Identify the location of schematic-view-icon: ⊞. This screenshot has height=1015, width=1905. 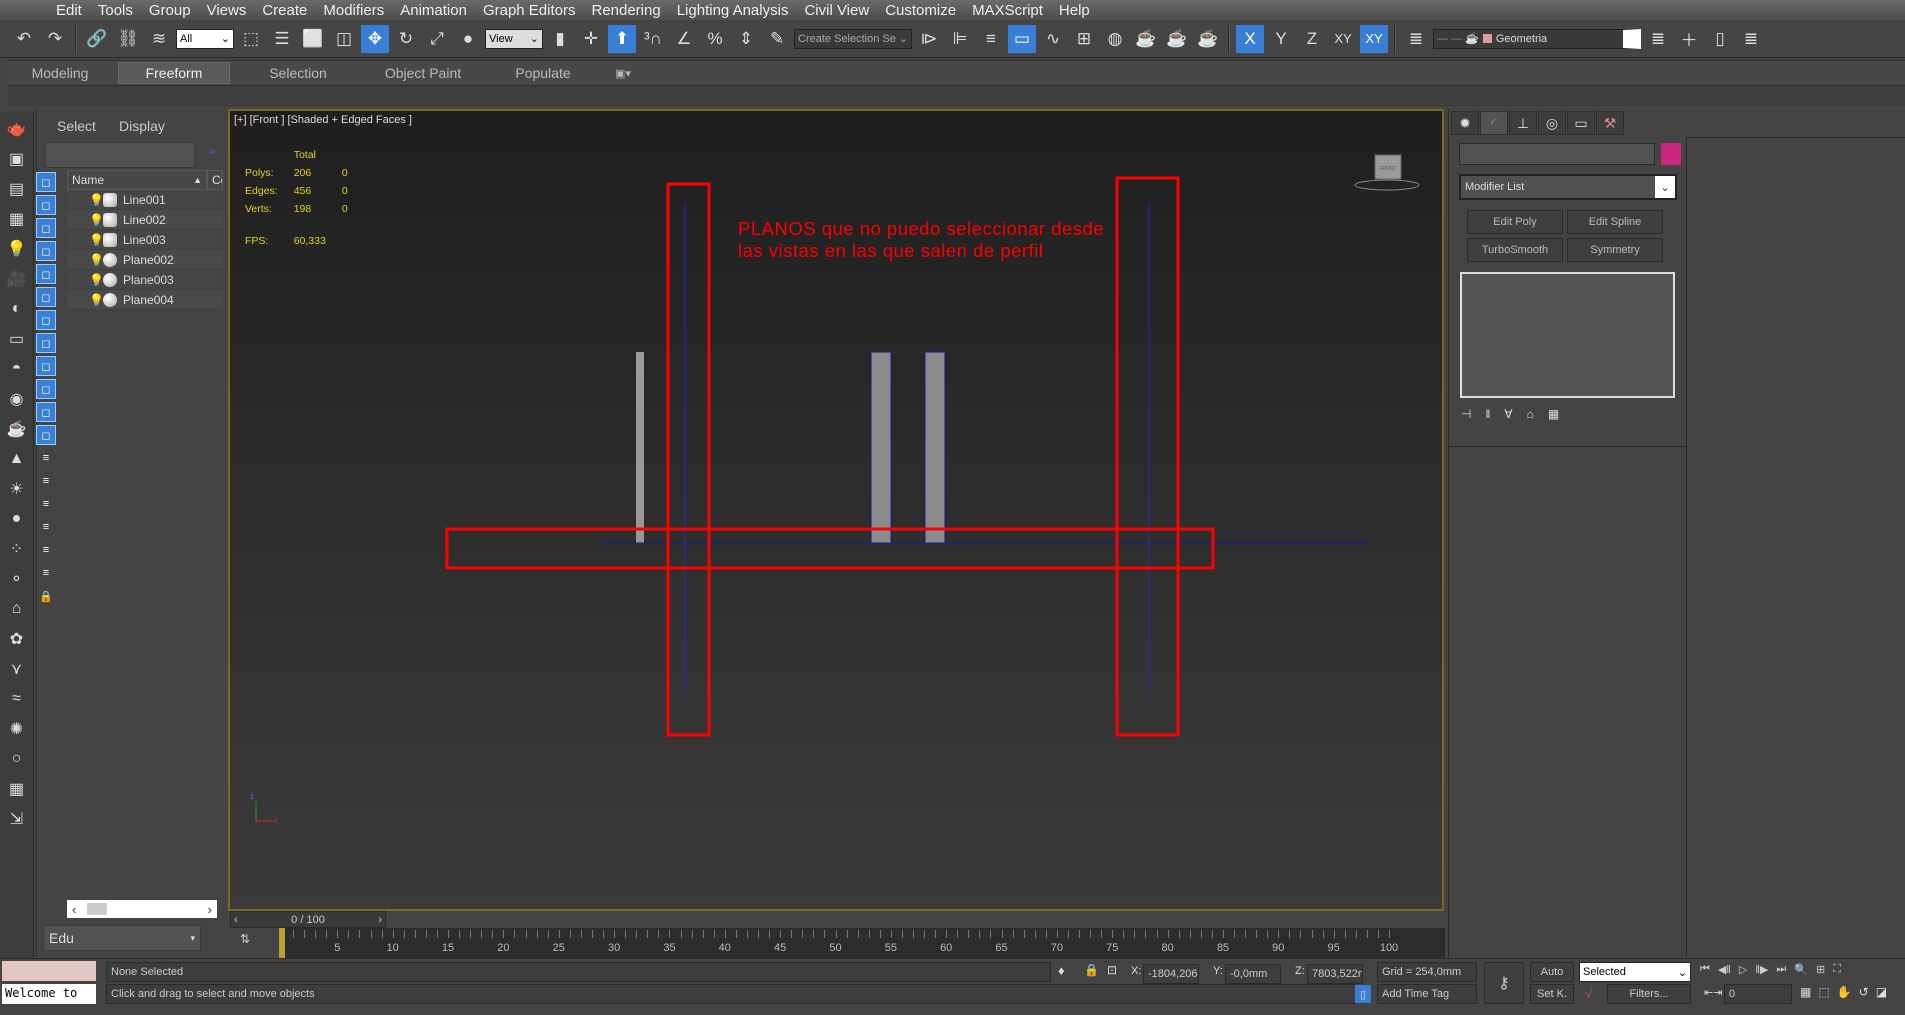
(1084, 39).